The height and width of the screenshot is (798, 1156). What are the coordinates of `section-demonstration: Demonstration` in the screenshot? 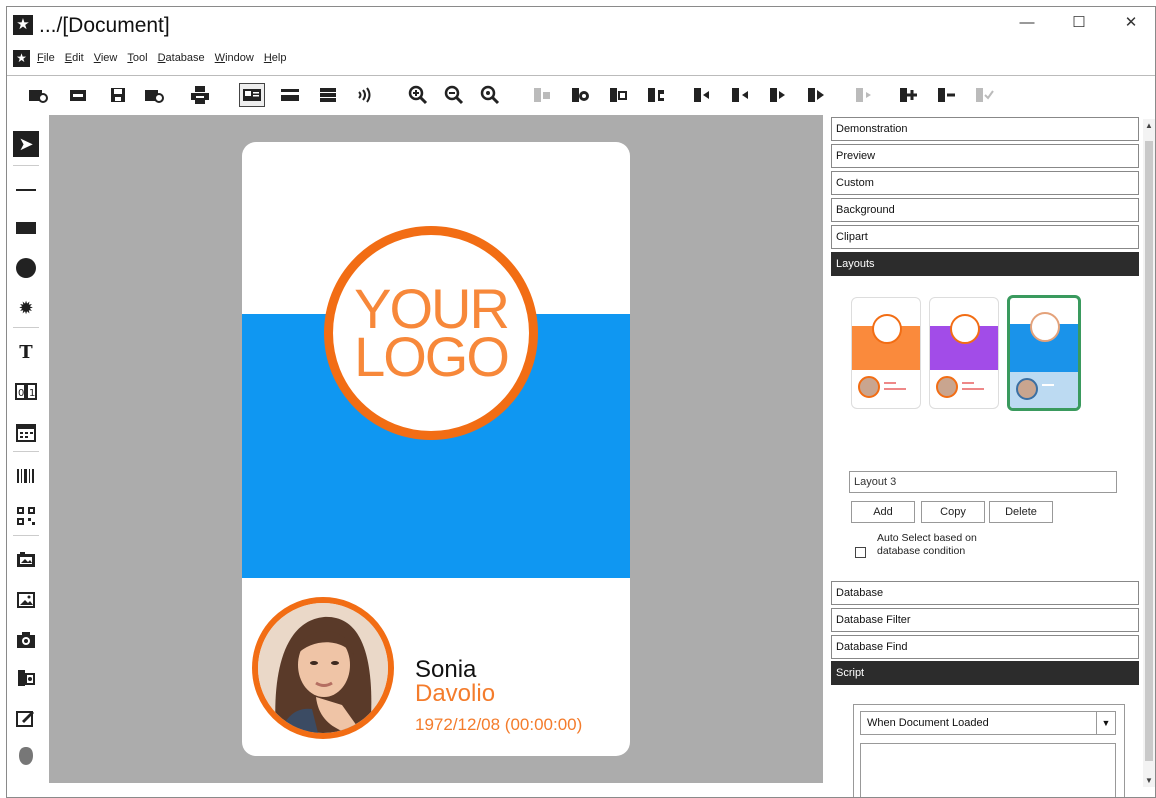 It's located at (985, 129).